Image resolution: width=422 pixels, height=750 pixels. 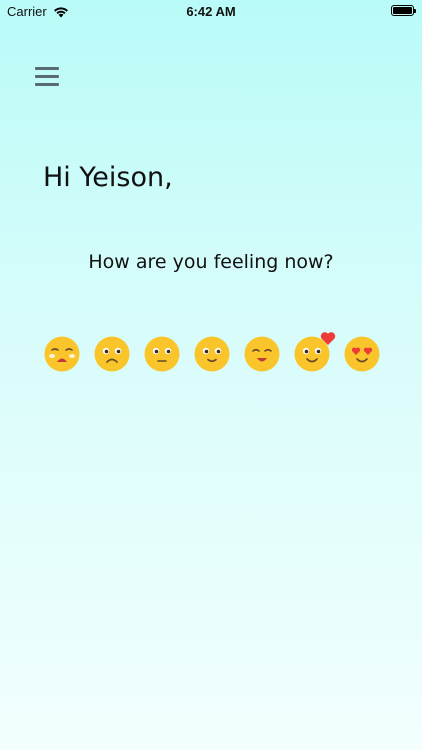 I want to click on crying-face-icon, so click(x=62, y=354).